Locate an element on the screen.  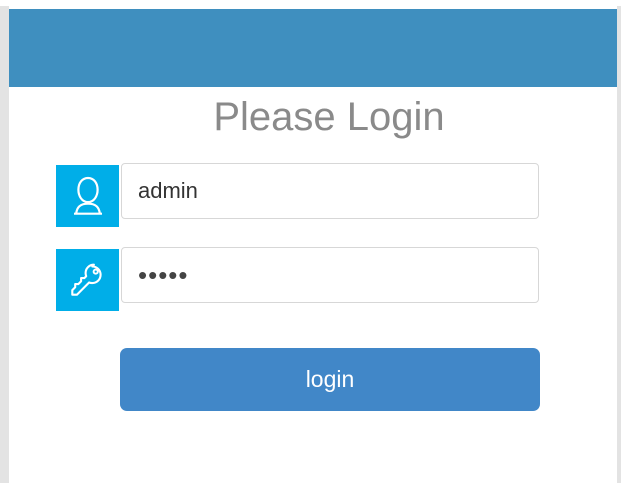
right-border is located at coordinates (619, 244).